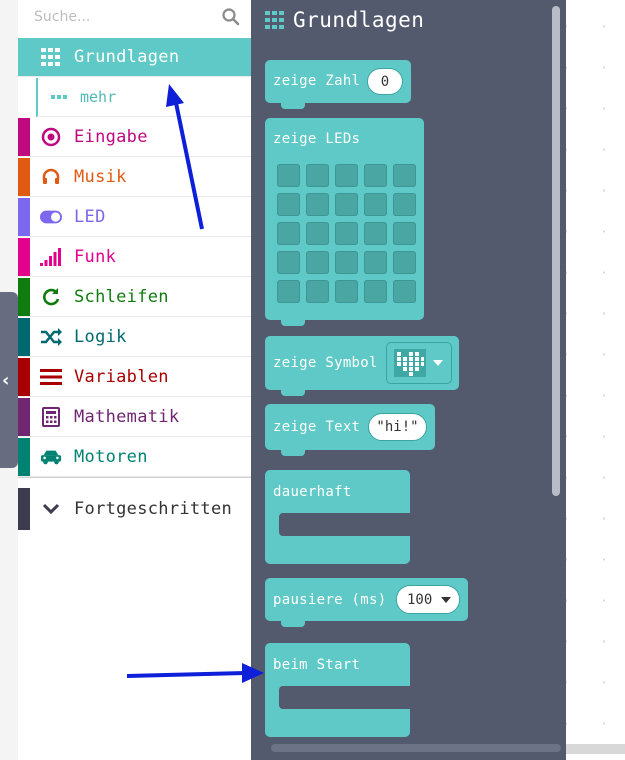 The image size is (625, 760). What do you see at coordinates (134, 477) in the screenshot?
I see `toolbox-separator` at bounding box center [134, 477].